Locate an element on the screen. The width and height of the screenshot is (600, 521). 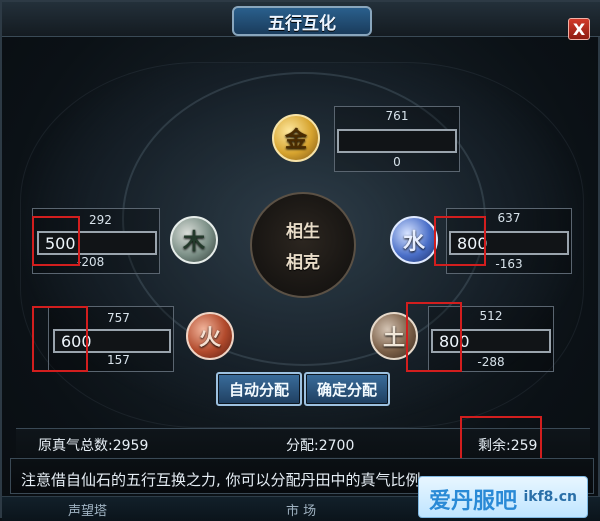
fire-highlight-box is located at coordinates (60, 339).